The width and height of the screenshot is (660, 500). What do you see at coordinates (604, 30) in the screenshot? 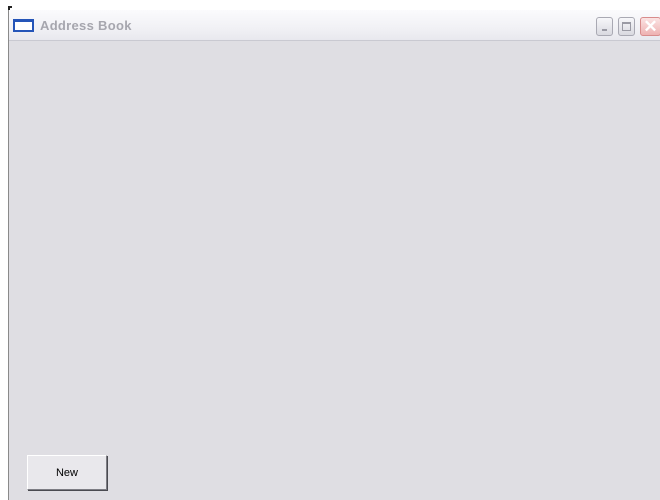
I see `minimize-icon` at bounding box center [604, 30].